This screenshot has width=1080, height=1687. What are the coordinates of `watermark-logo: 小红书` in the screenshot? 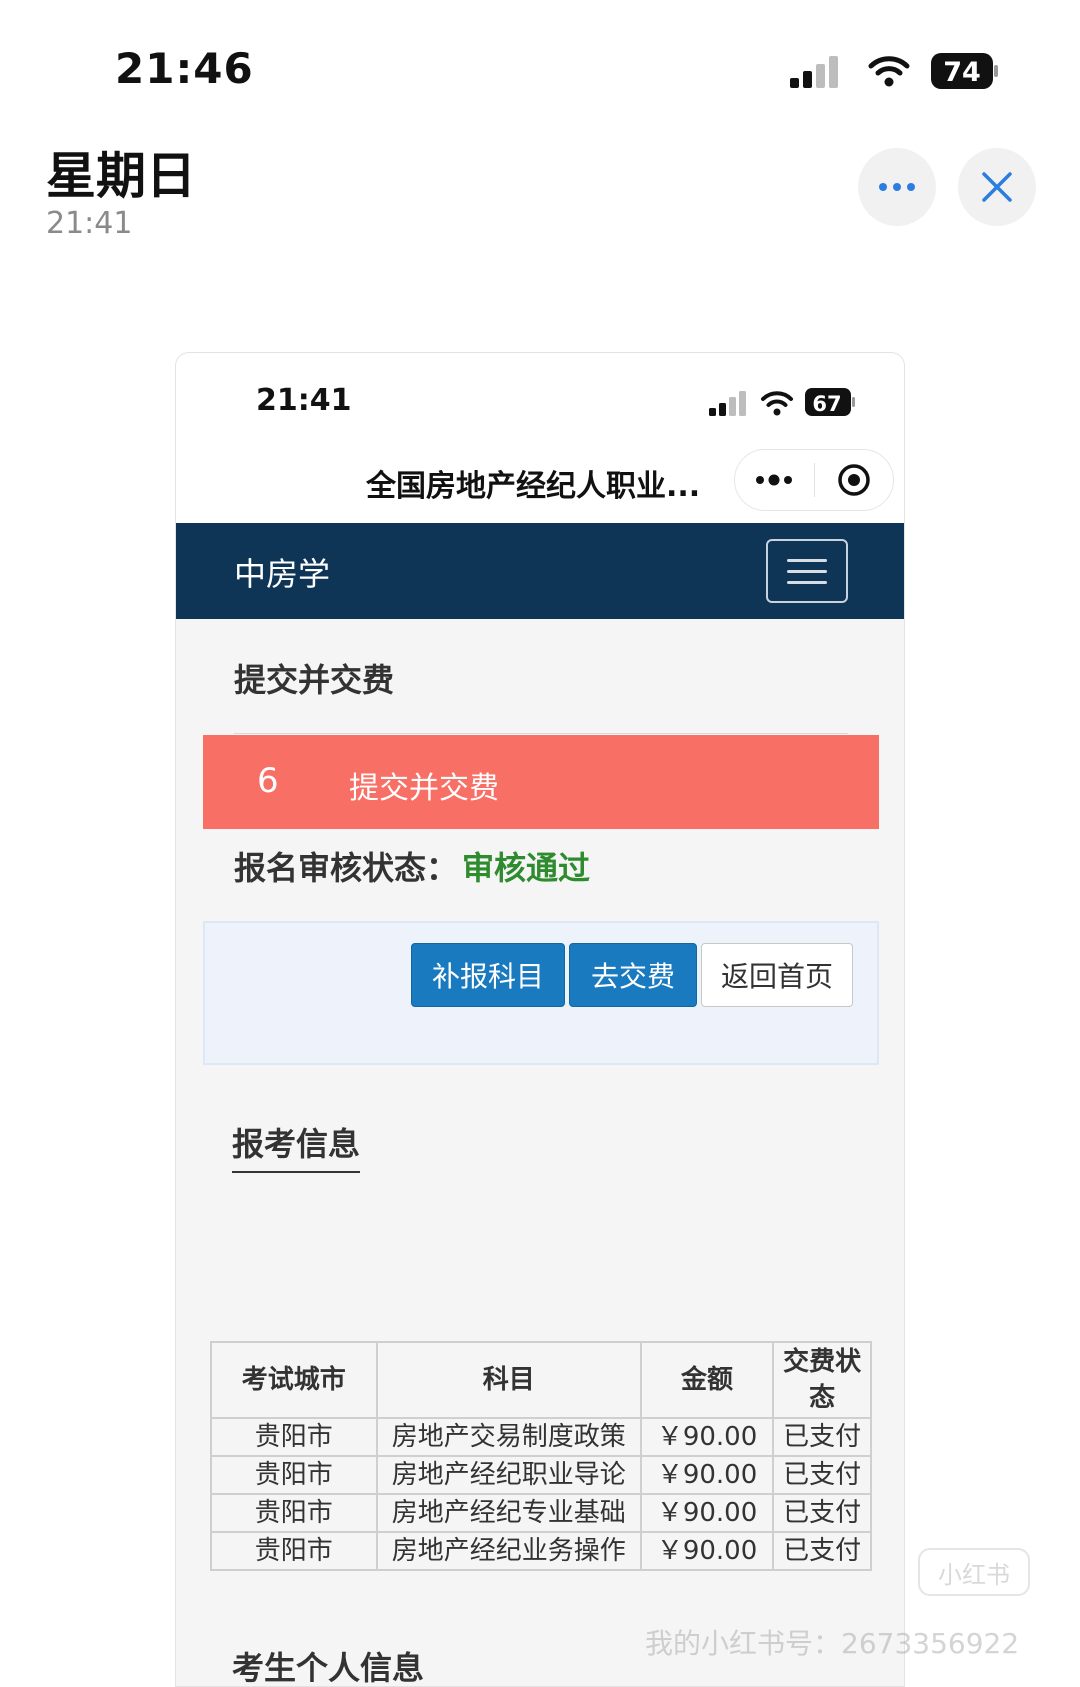 It's located at (974, 1572).